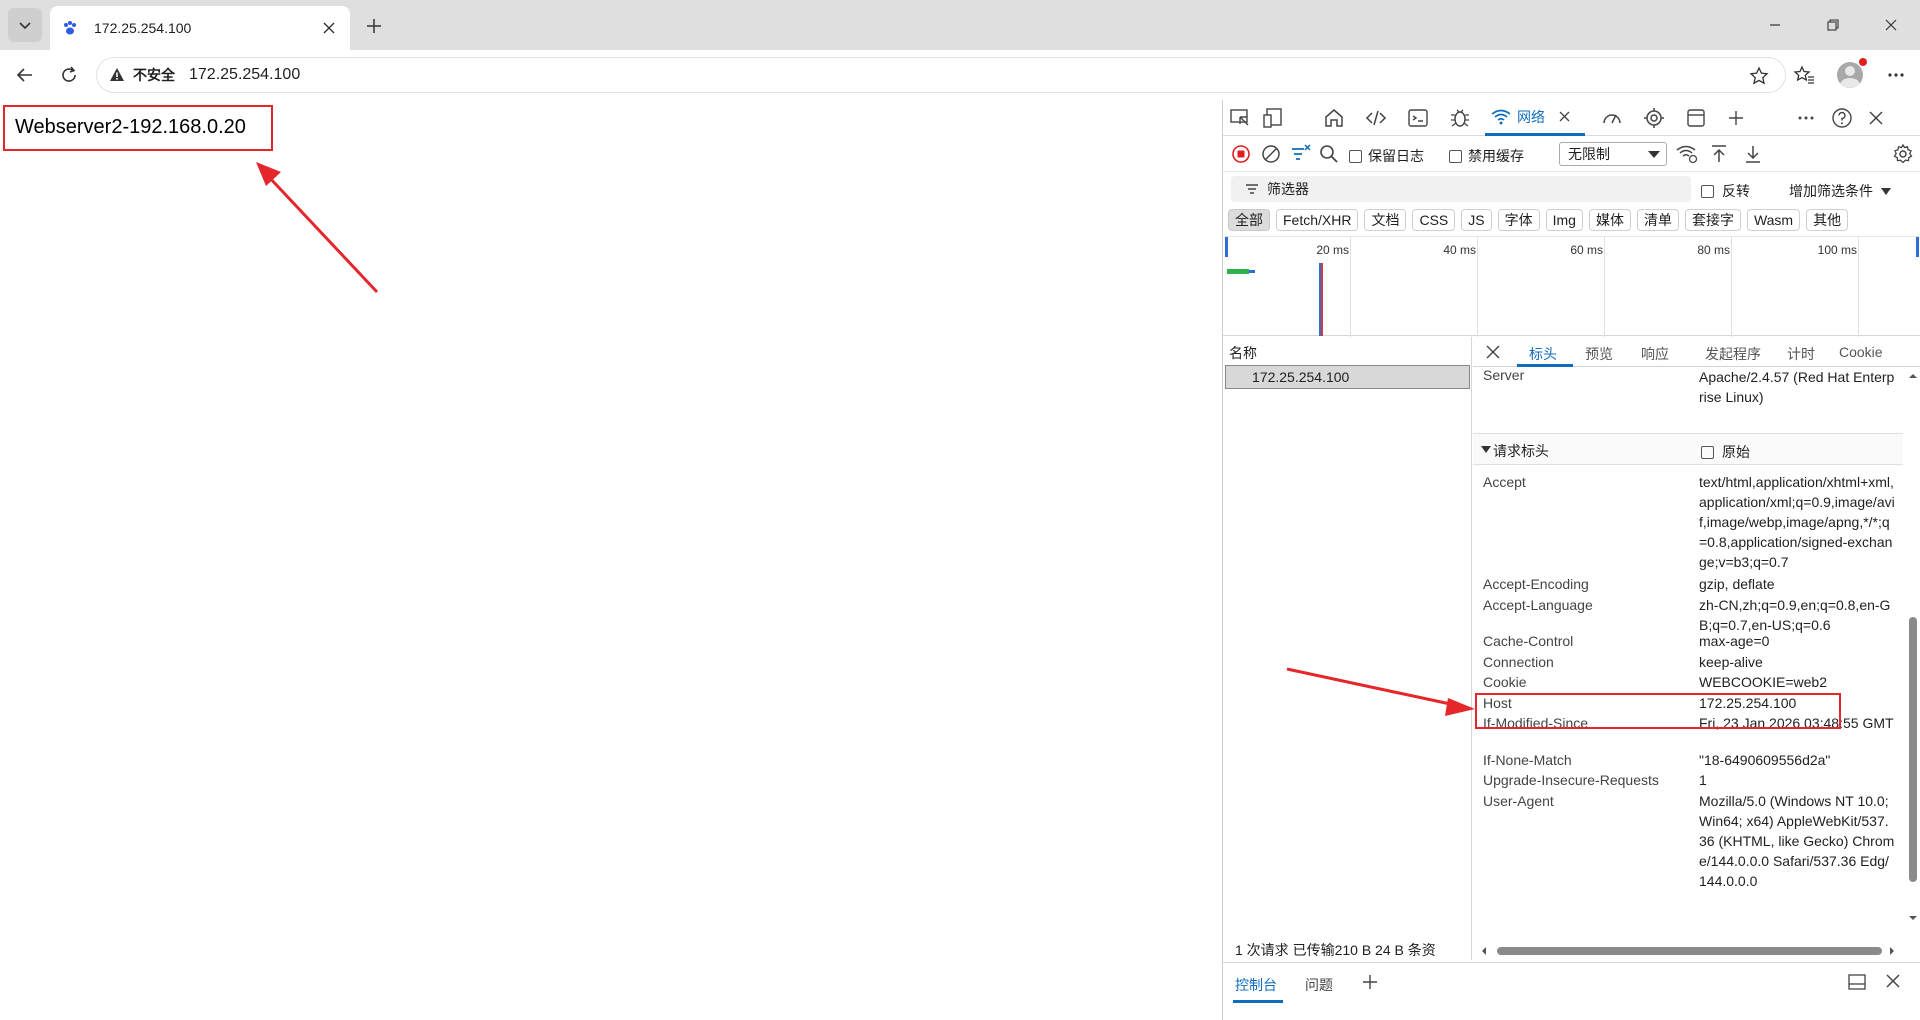 This screenshot has height=1020, width=1920. I want to click on refresh-button, so click(69, 75).